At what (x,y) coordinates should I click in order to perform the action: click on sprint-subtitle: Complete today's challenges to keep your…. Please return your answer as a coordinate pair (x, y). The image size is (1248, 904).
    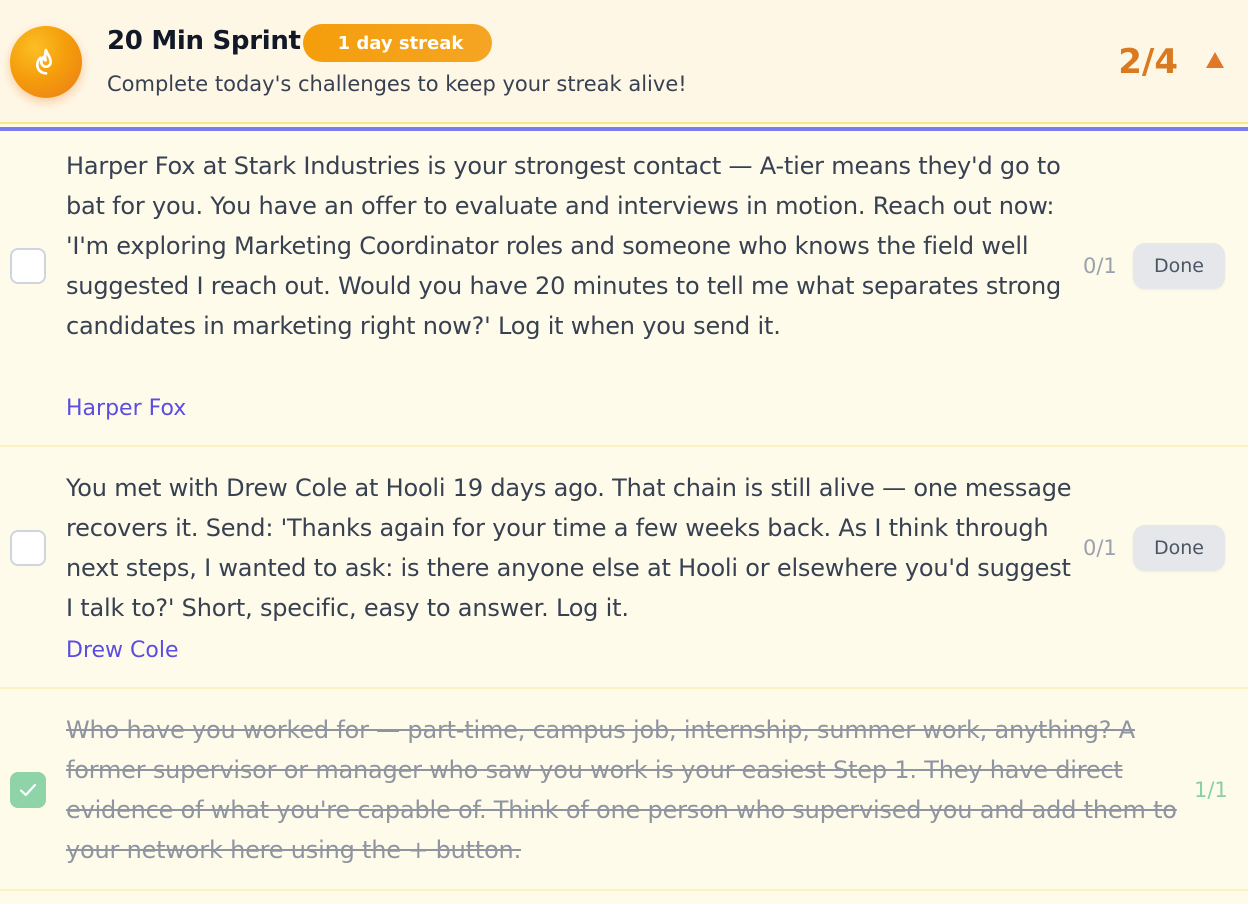
    Looking at the image, I should click on (397, 84).